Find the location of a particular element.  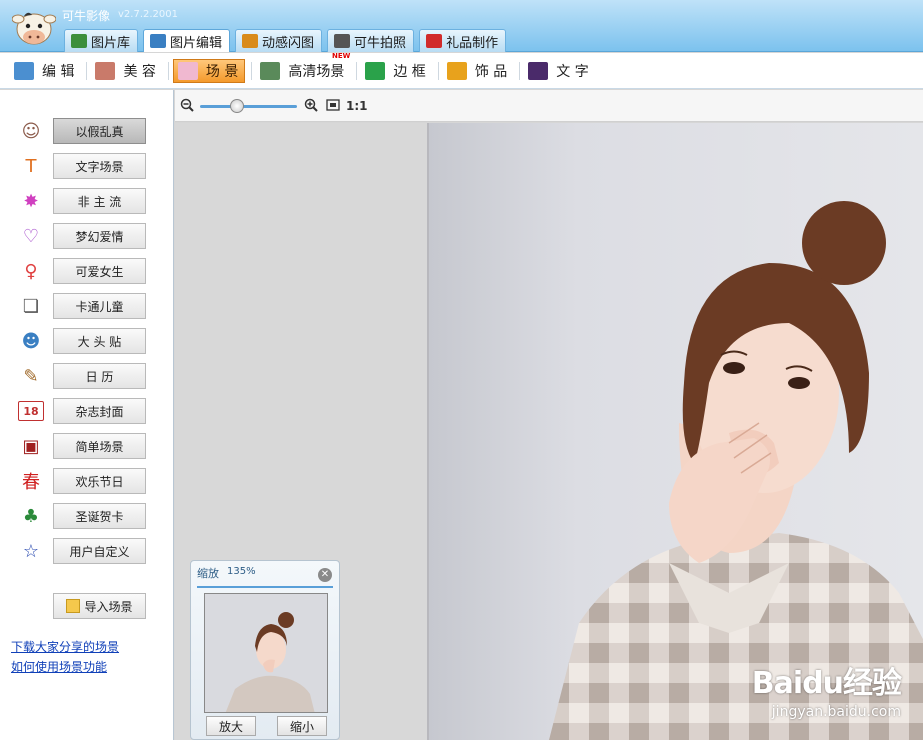

tab-label: 图片库 is located at coordinates (111, 43).